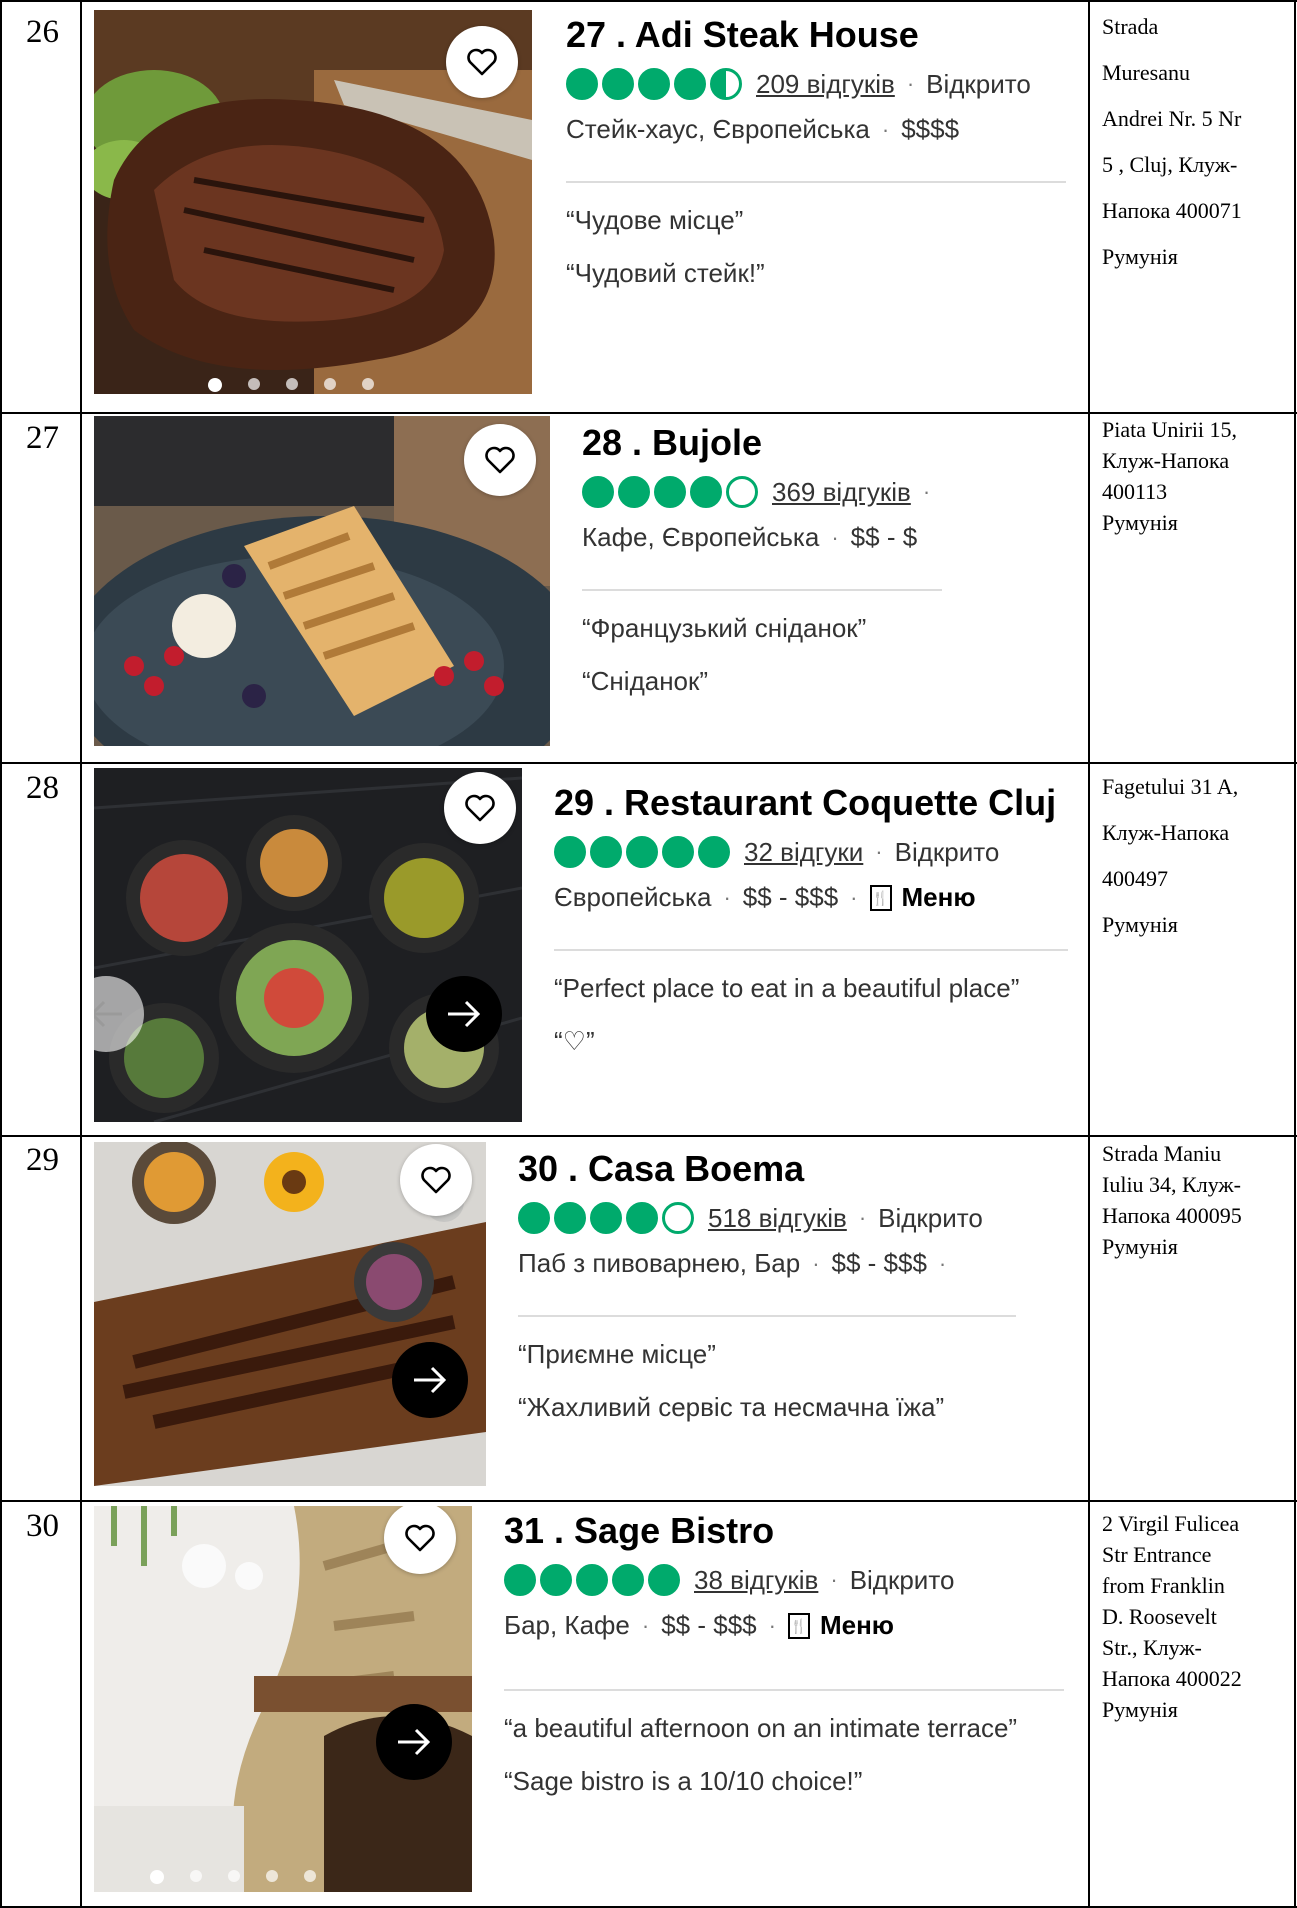 The width and height of the screenshot is (1297, 1908). Describe the element at coordinates (1140, 1246) in the screenshot. I see `address-line: Румунія` at that location.